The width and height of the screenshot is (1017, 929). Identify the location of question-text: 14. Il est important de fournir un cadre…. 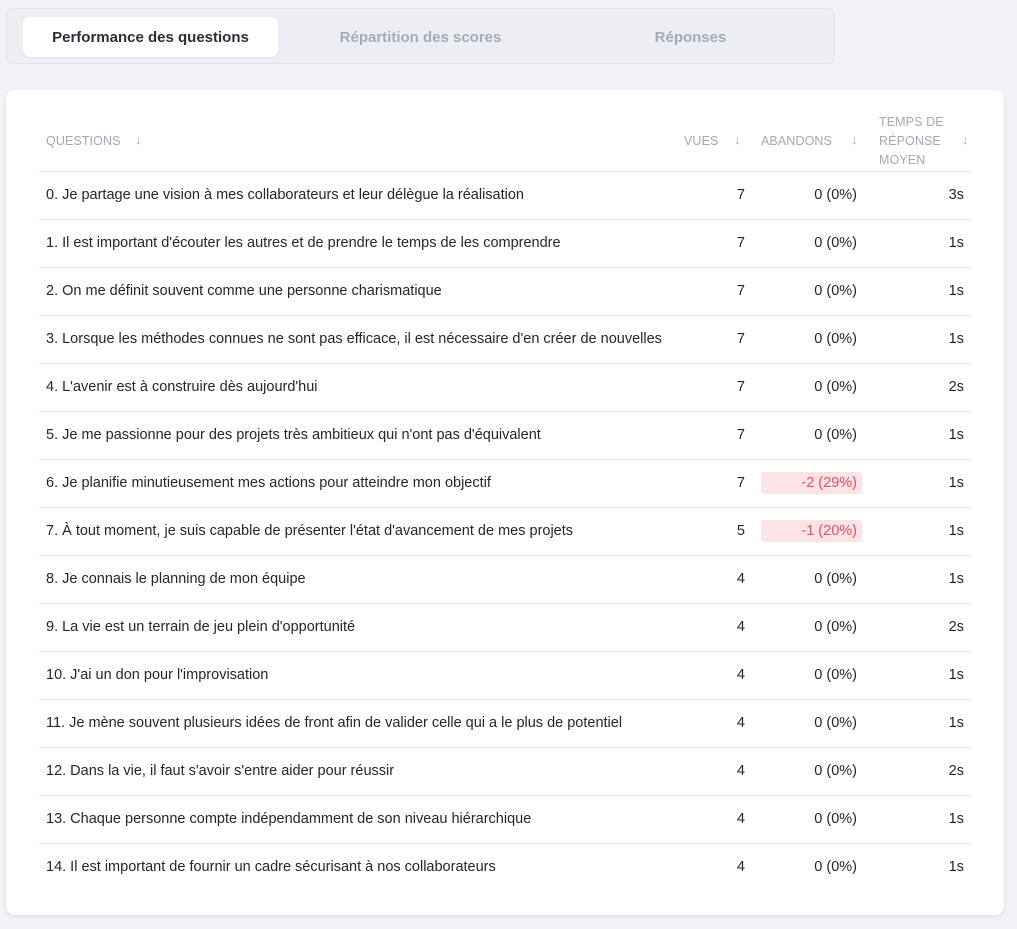
(271, 867).